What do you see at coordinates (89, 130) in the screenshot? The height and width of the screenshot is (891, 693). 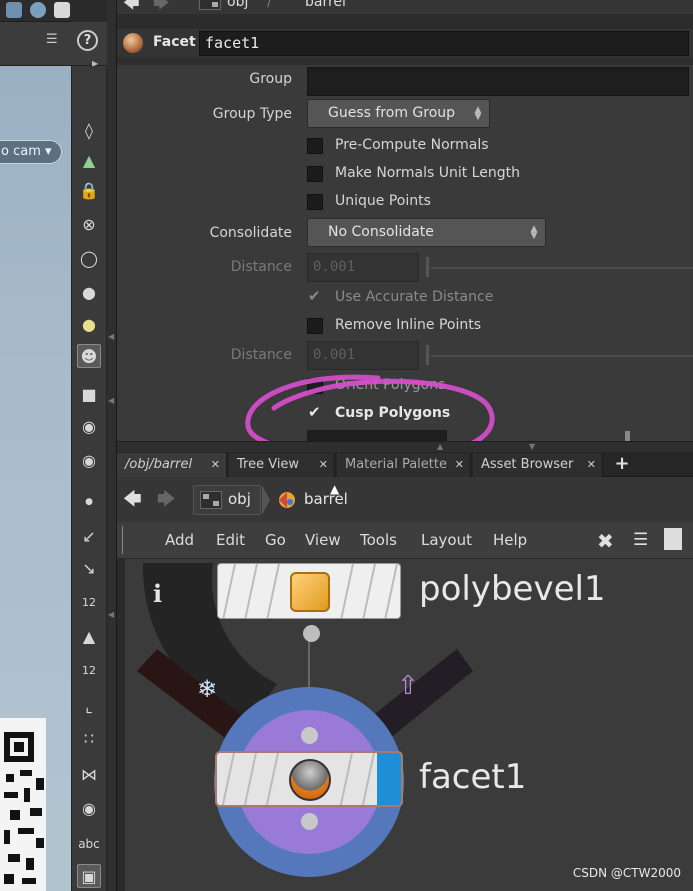 I see `select-transform-icon: ◊` at bounding box center [89, 130].